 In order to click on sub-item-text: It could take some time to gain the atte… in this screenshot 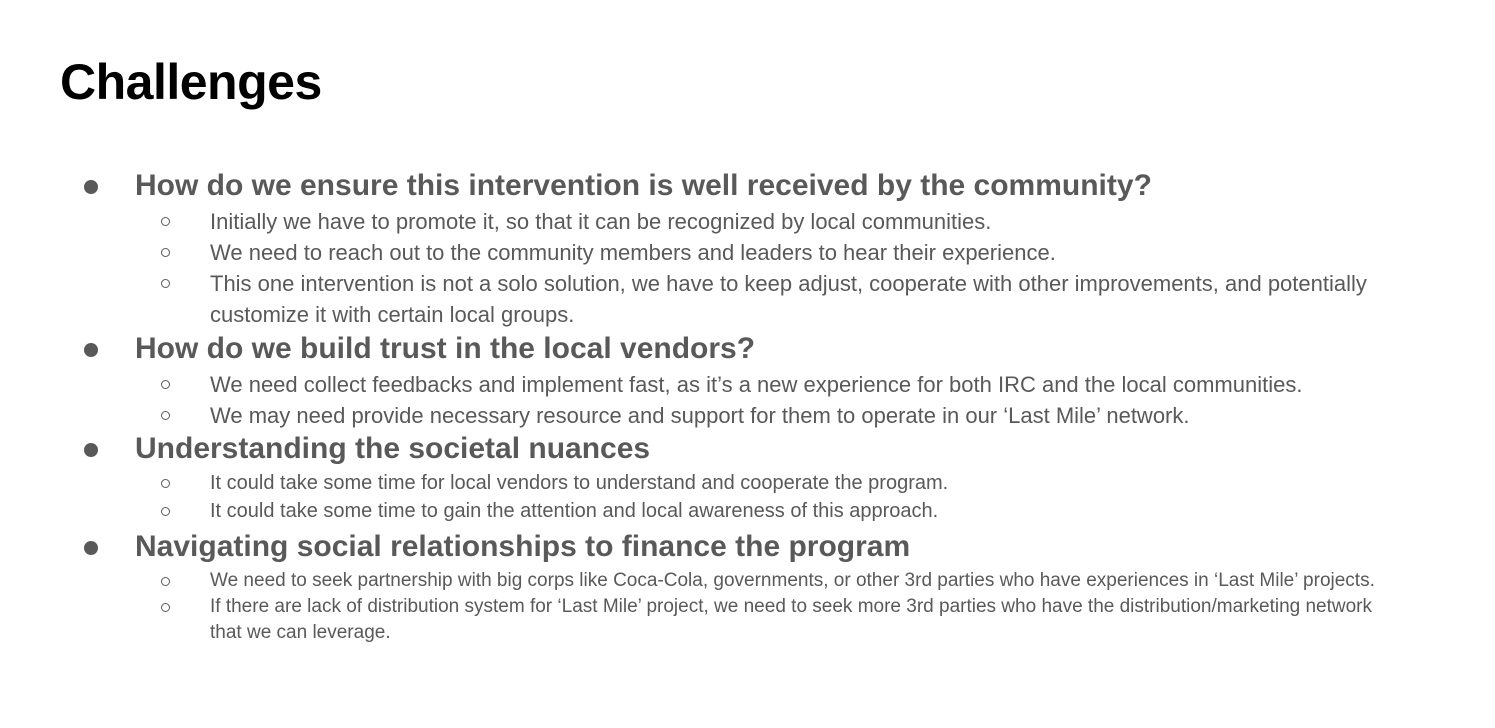, I will do `click(574, 511)`.